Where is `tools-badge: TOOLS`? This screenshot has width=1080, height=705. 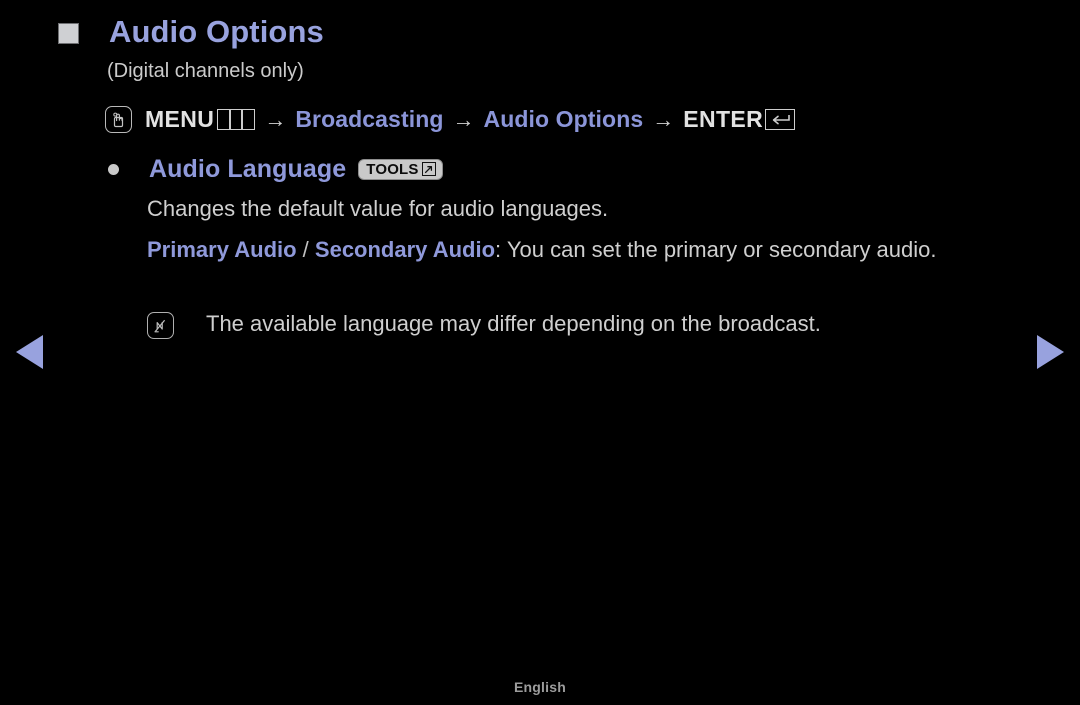
tools-badge: TOOLS is located at coordinates (400, 169).